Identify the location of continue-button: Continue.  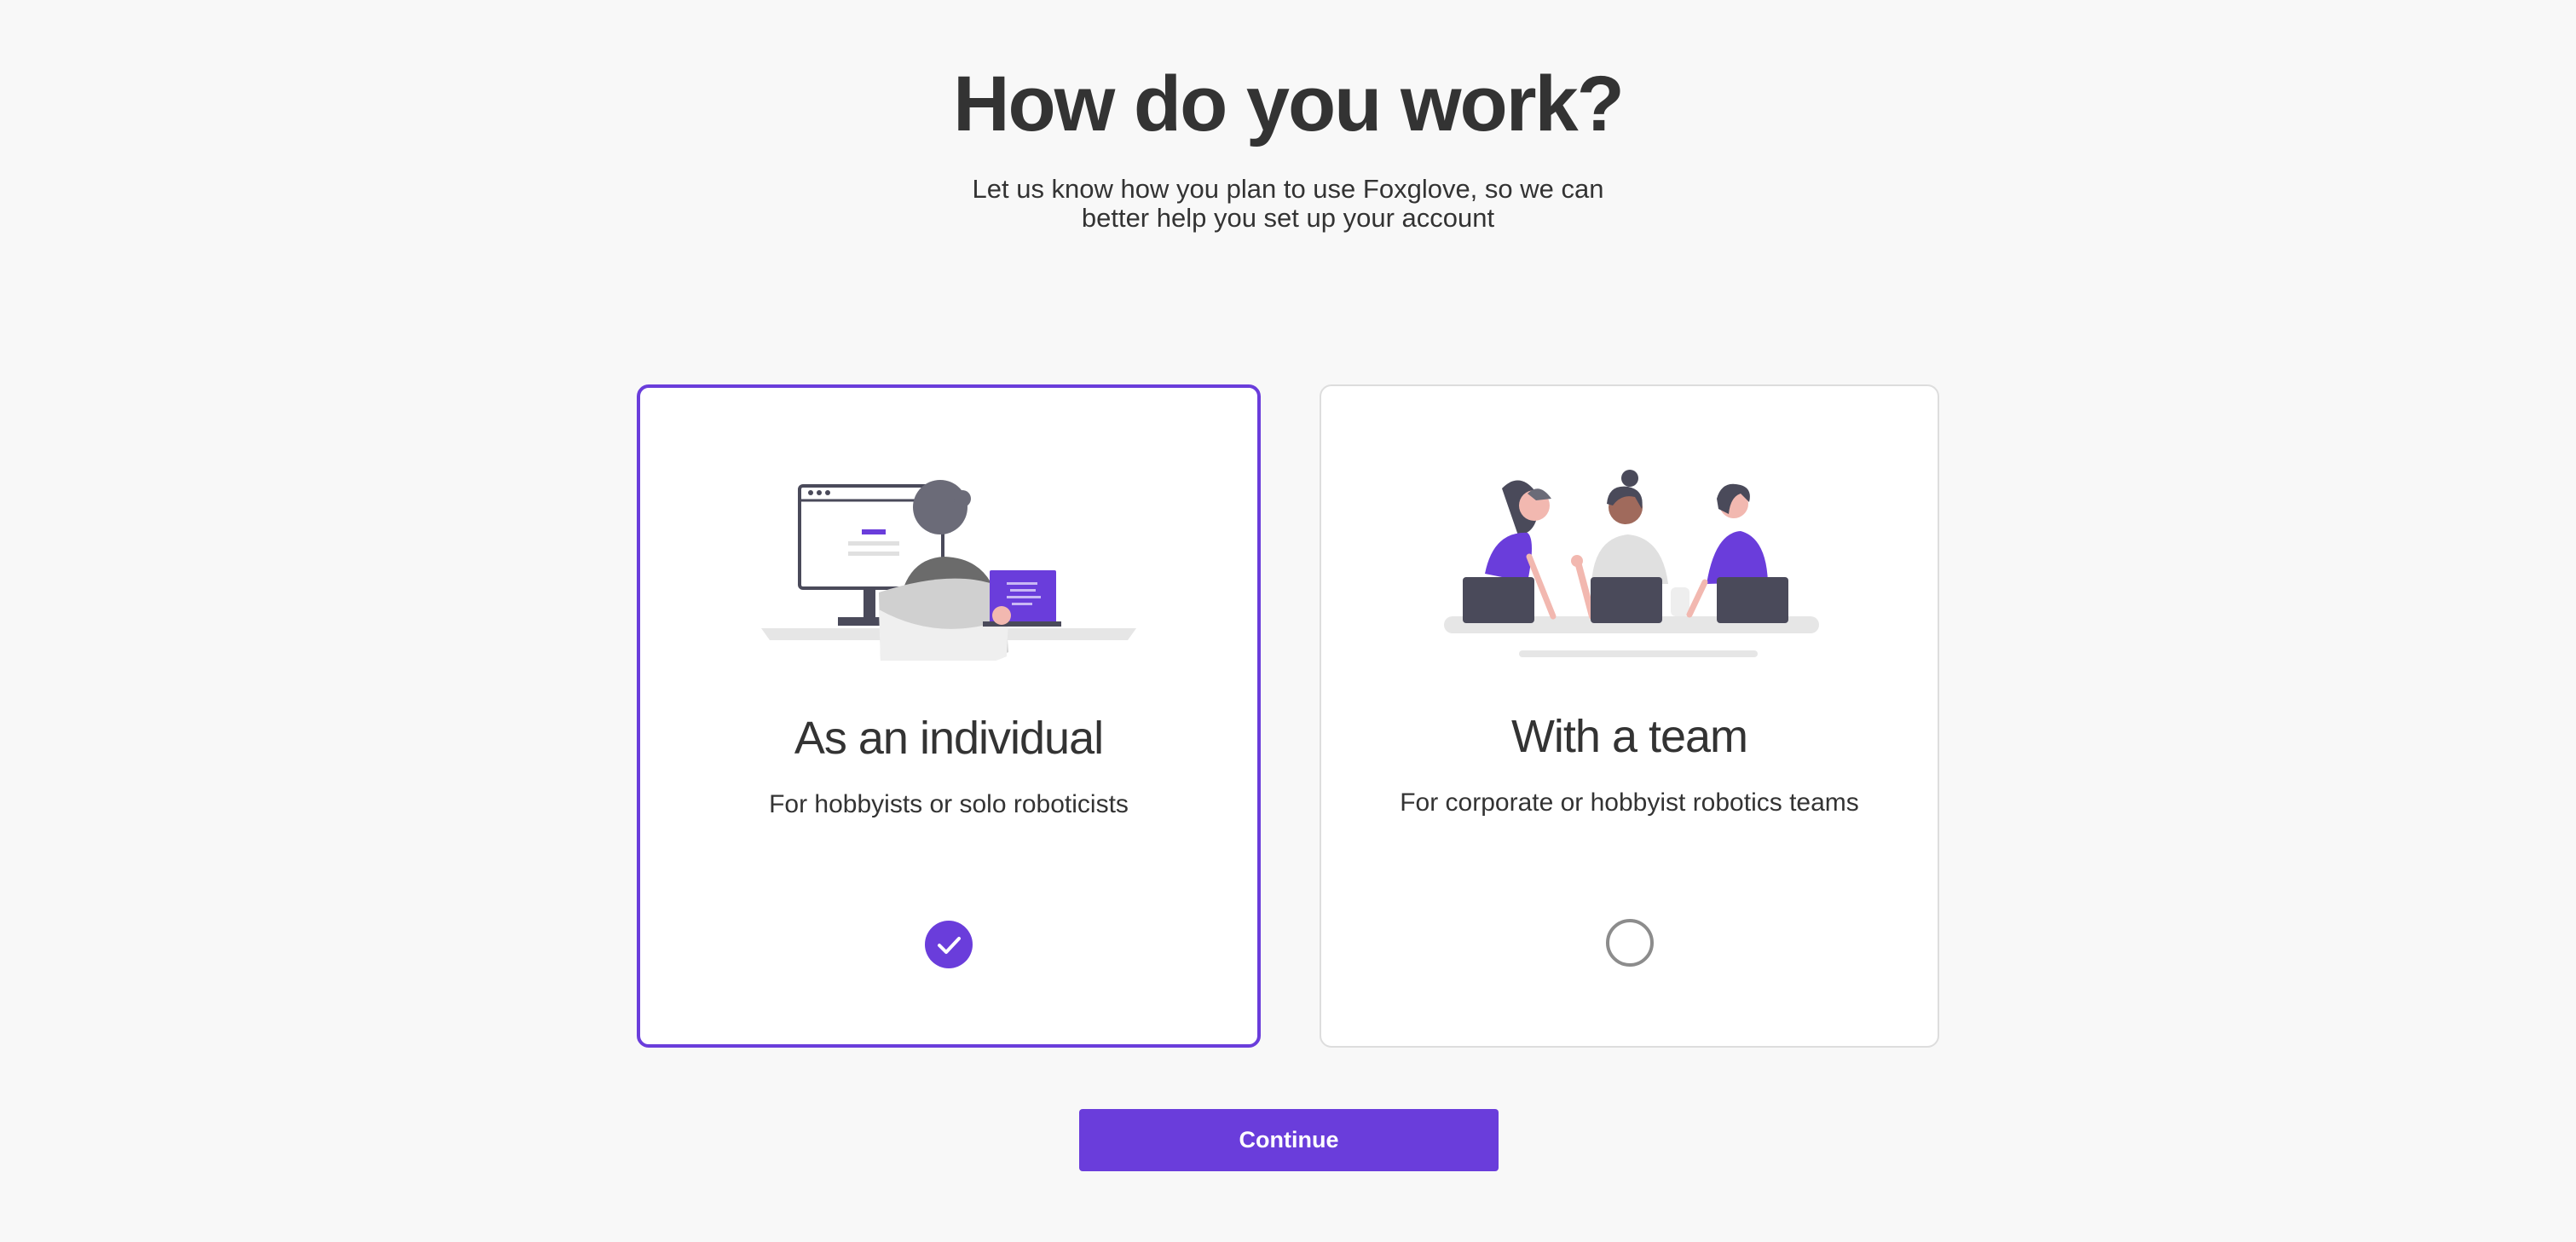
(1289, 1140).